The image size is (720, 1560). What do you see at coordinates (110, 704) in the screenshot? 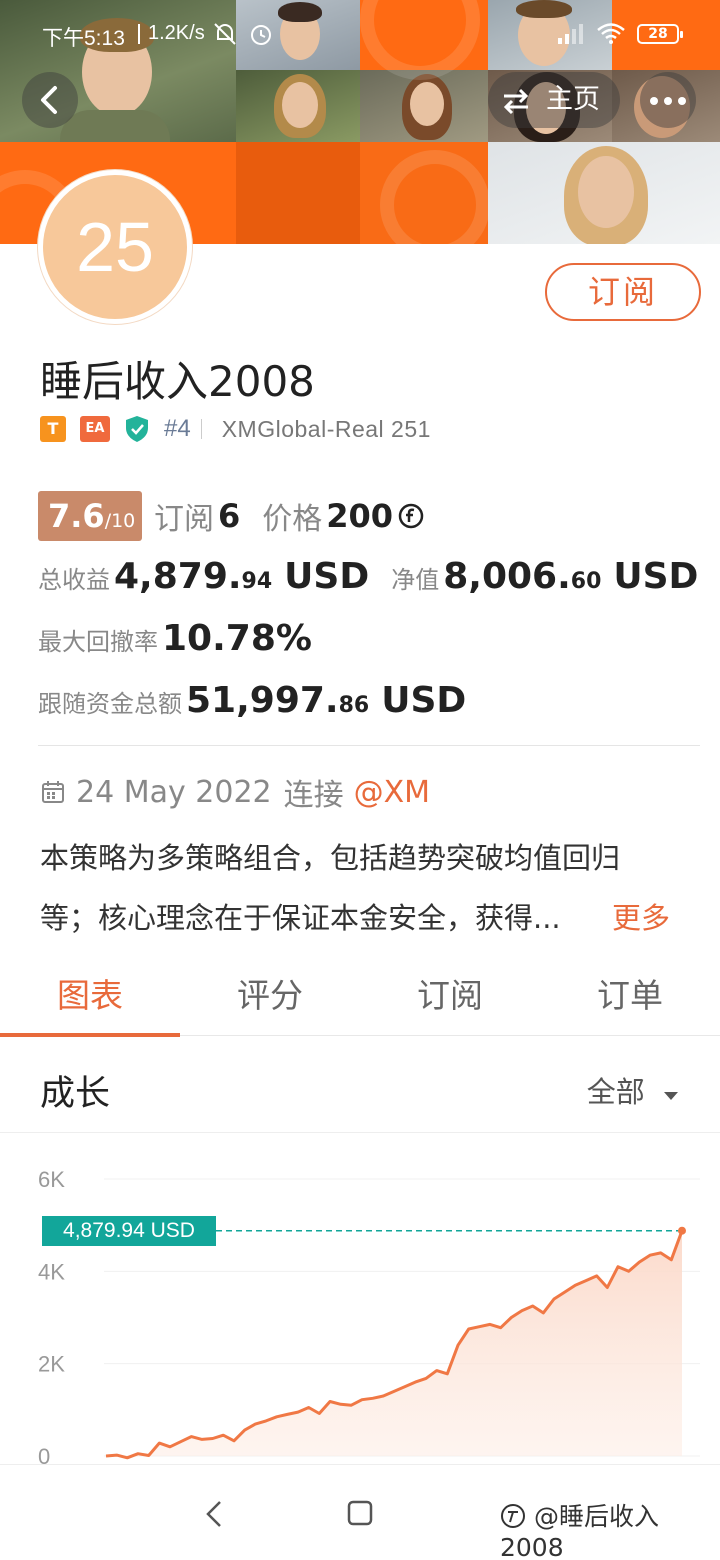
I see `follow-funds-label: 跟随资金总额` at bounding box center [110, 704].